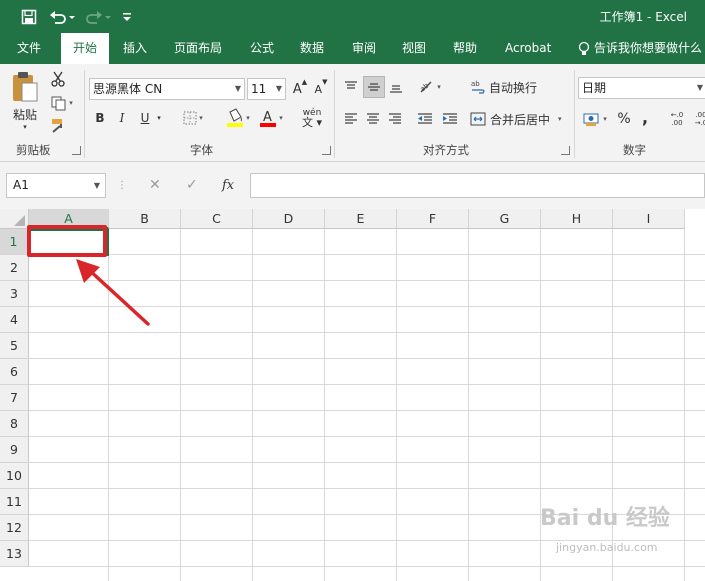 The image size is (705, 581). I want to click on select-all-button, so click(14, 219).